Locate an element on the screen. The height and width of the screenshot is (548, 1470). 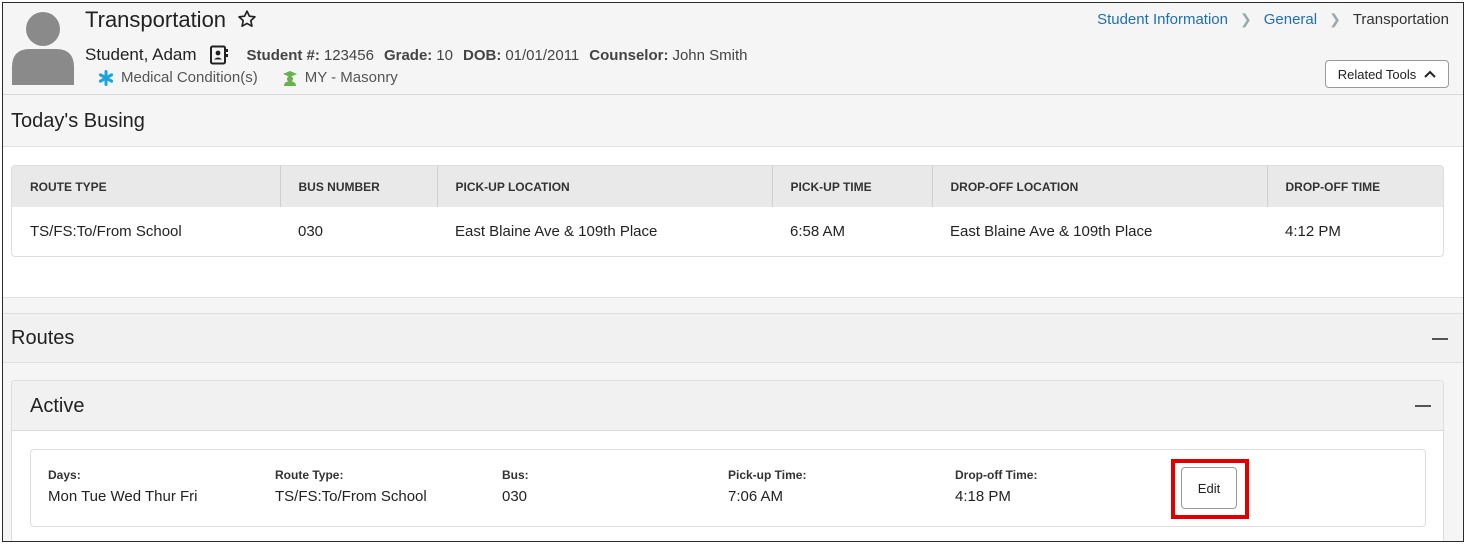
breadcrumb-general: General is located at coordinates (1290, 19).